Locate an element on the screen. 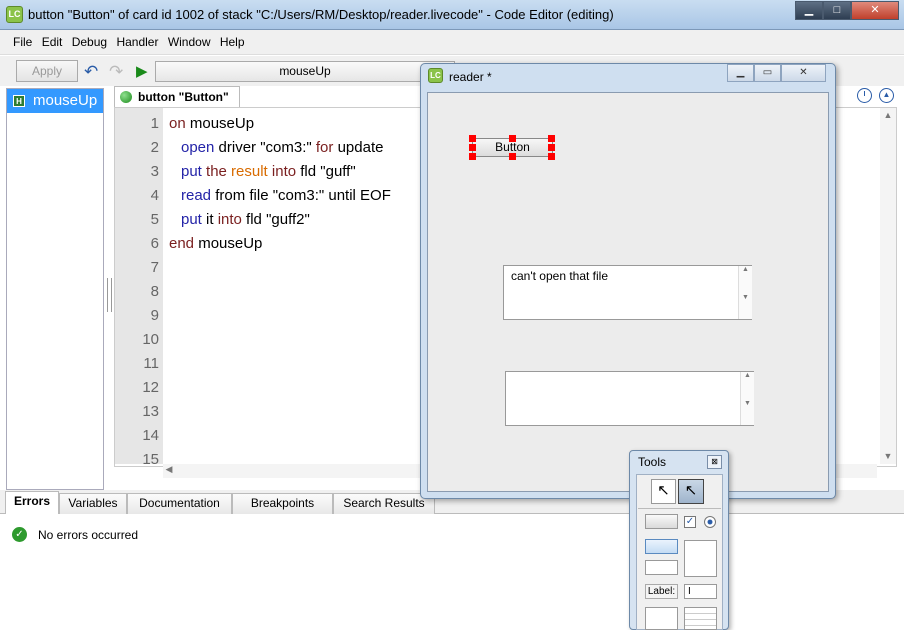 The height and width of the screenshot is (630, 904). code-line-4: read from file "com3:" until EOF is located at coordinates (286, 195).